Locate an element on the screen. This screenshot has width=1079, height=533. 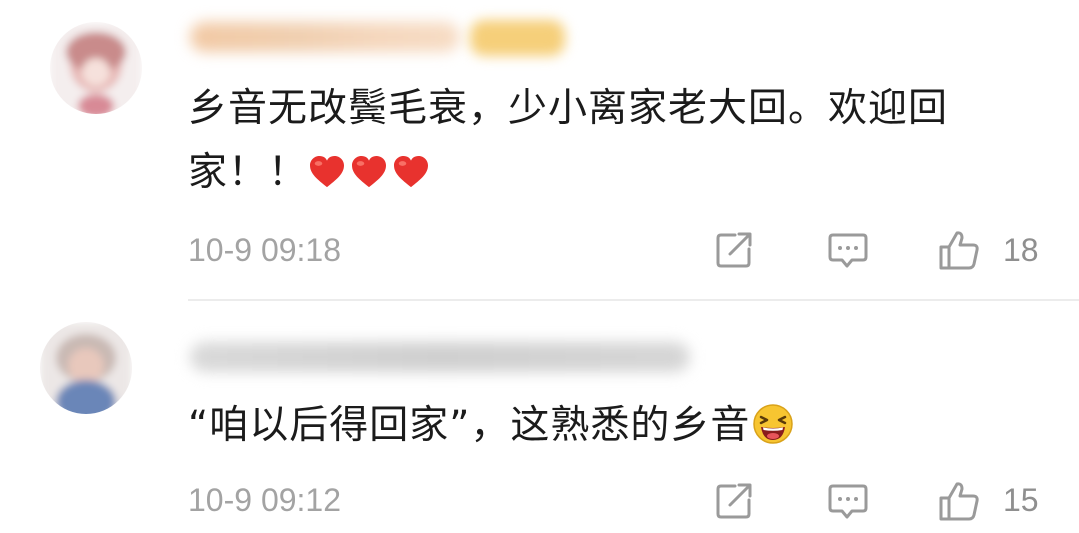
comment-timestamp: 10-9 09:12 is located at coordinates (265, 500).